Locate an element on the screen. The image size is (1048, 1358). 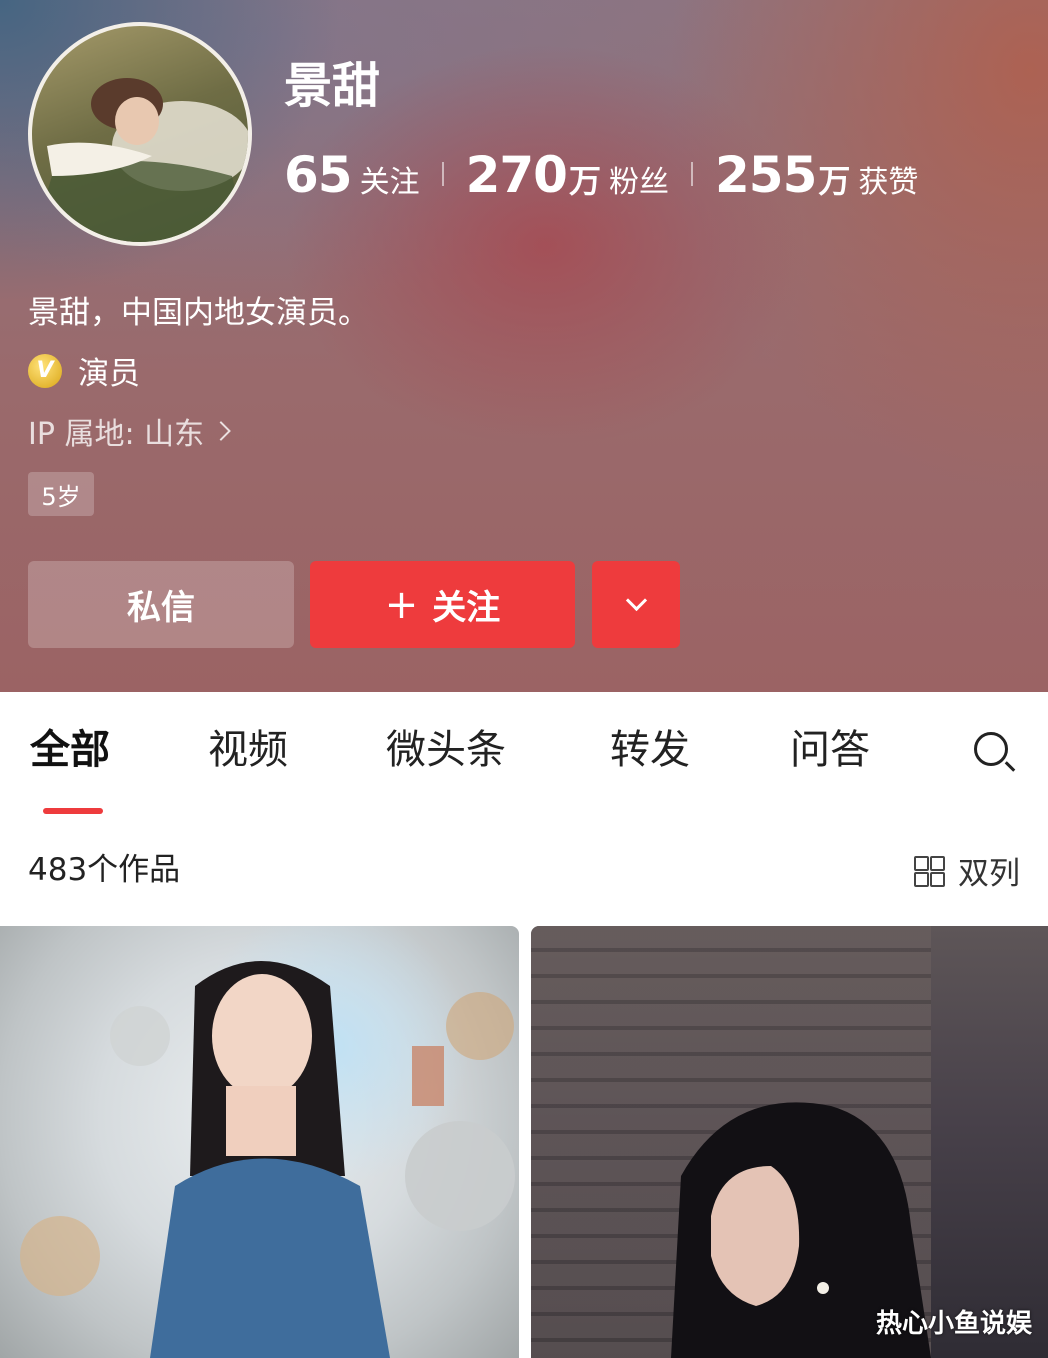
works-count: 483个作品 is located at coordinates (104, 870).